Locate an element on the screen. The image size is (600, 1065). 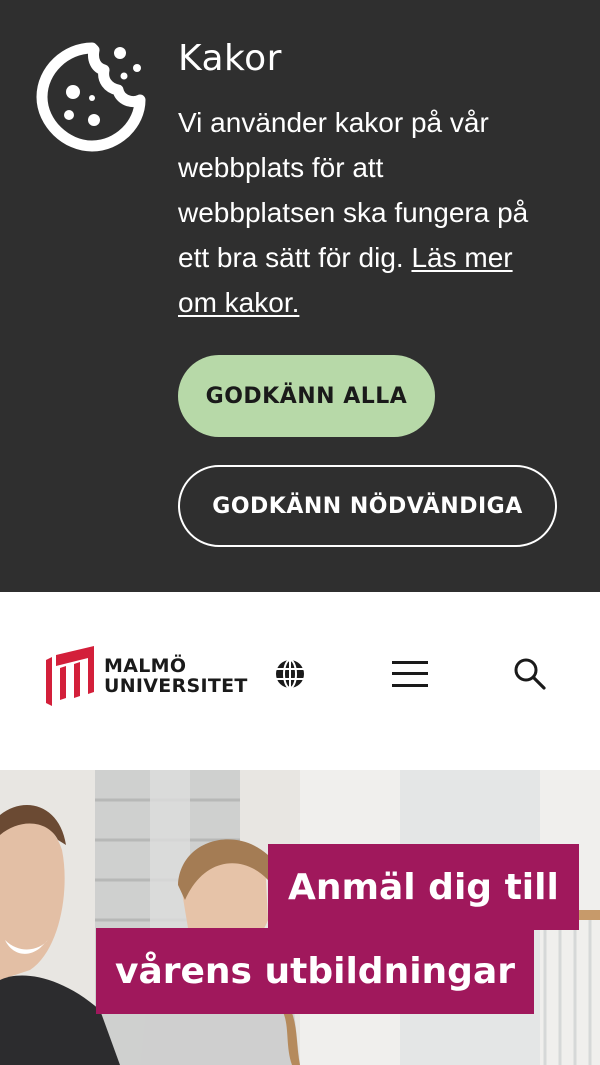
logo-mark-icon is located at coordinates (70, 676).